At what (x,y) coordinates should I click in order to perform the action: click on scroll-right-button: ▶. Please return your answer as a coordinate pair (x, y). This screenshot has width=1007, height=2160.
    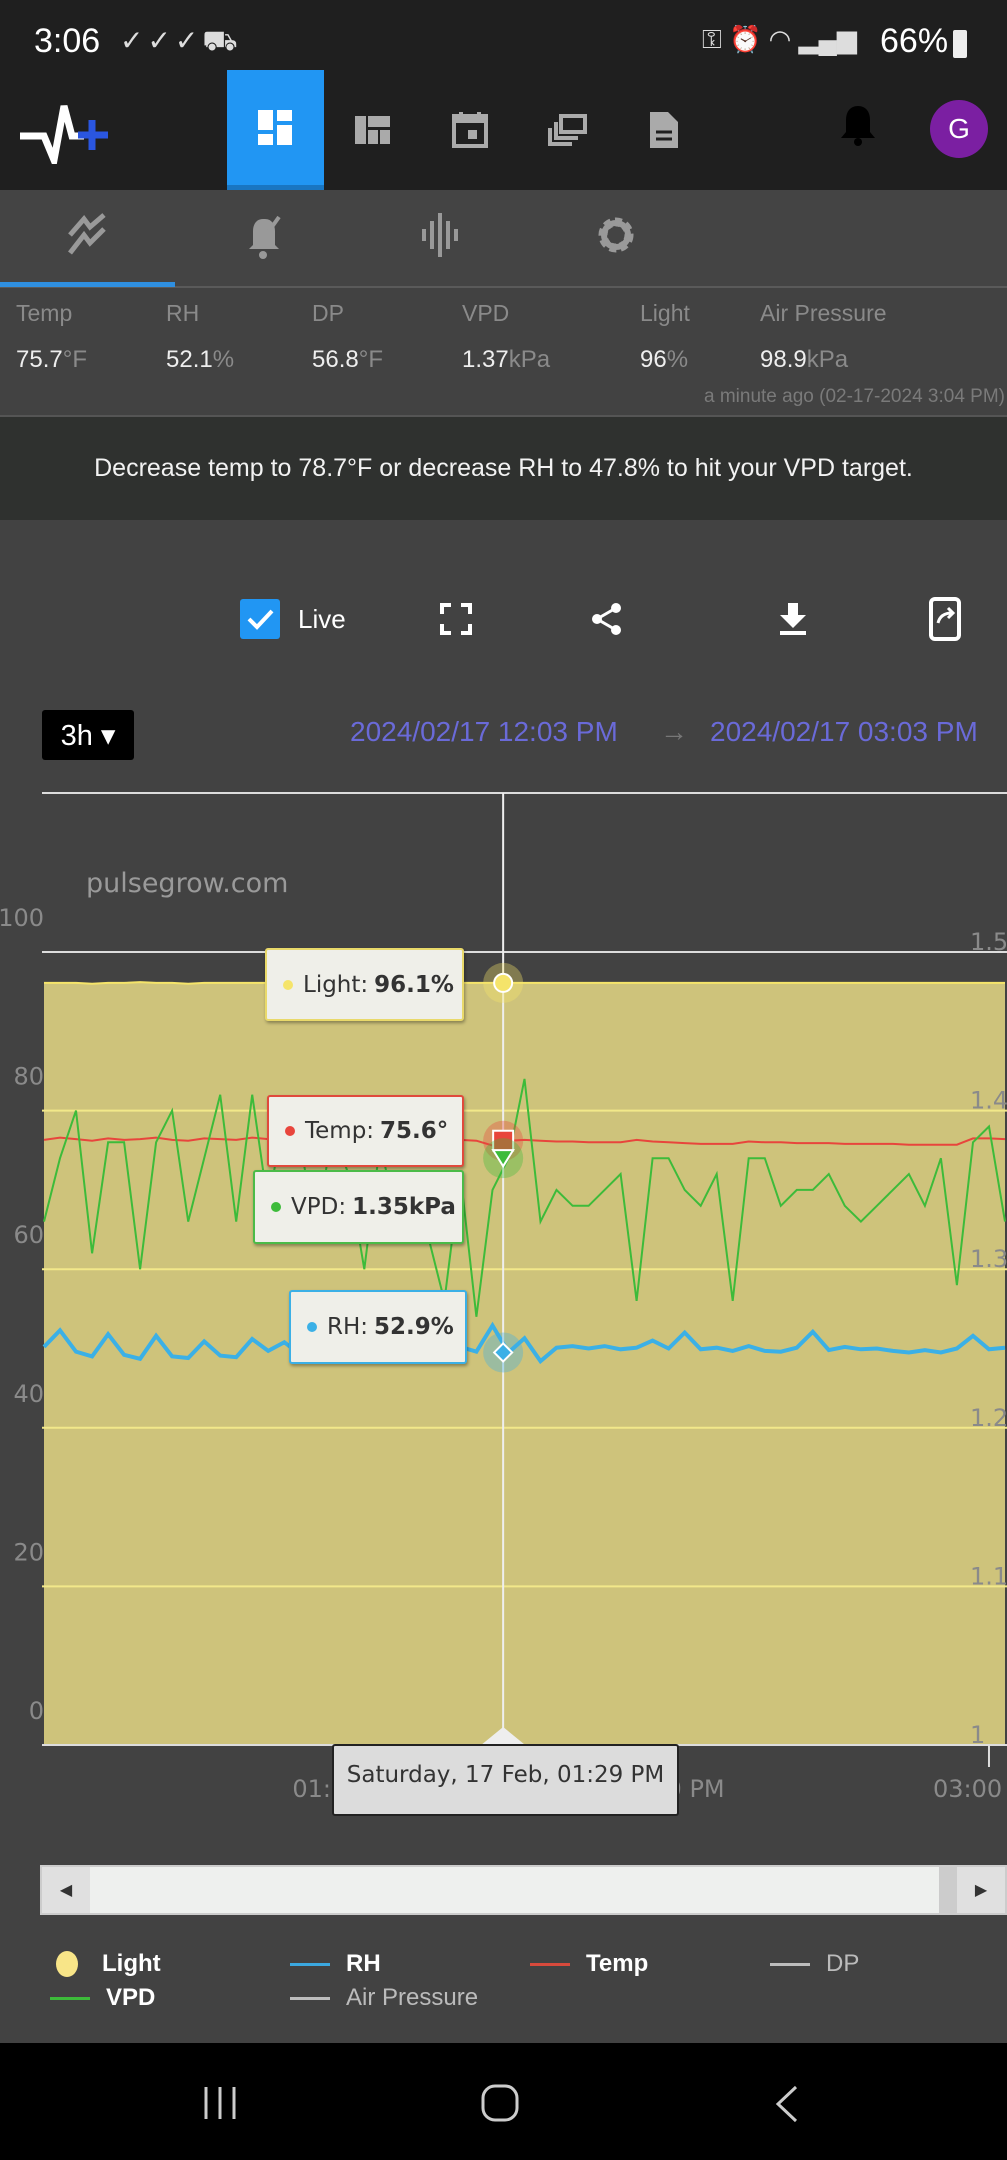
    Looking at the image, I should click on (981, 1890).